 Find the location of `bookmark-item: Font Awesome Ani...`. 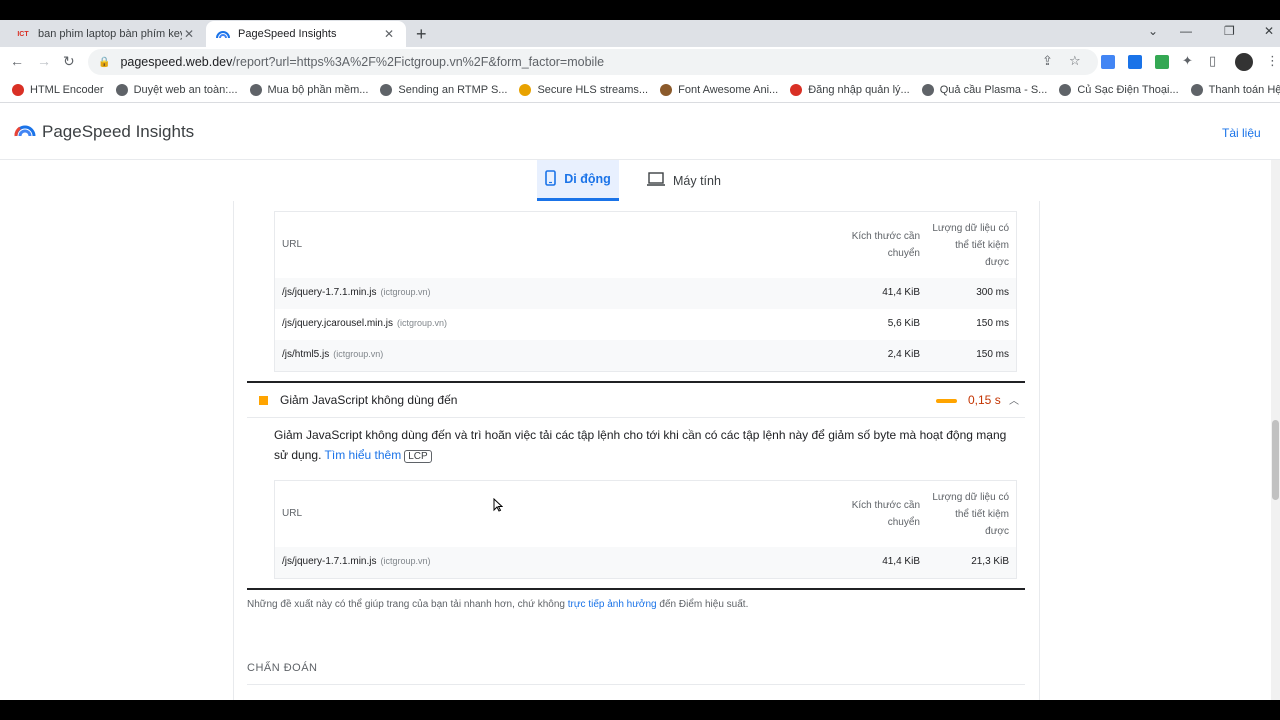

bookmark-item: Font Awesome Ani... is located at coordinates (719, 89).